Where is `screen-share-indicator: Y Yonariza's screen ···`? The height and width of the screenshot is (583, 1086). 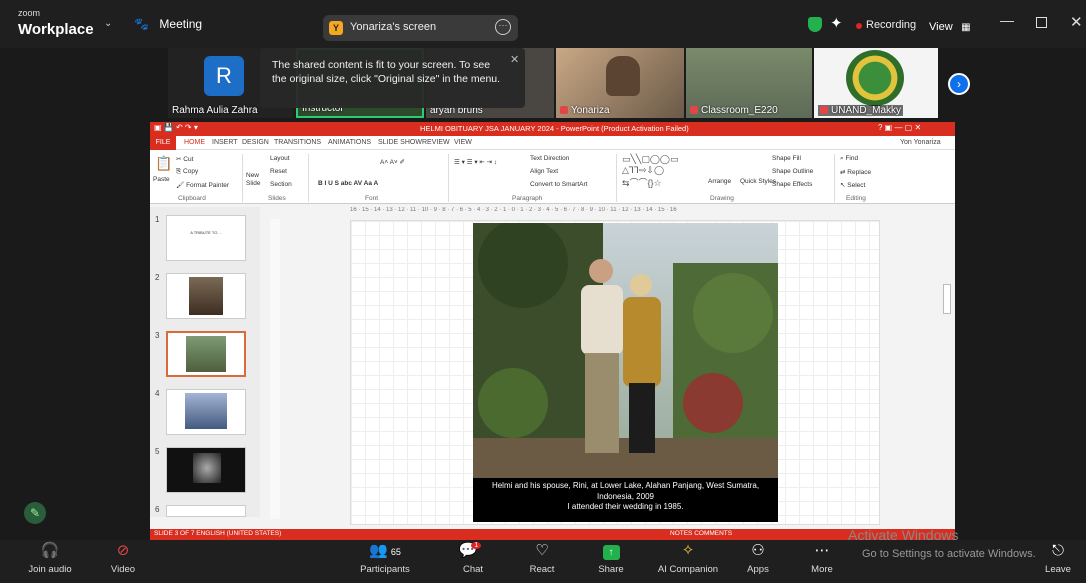
screen-share-indicator: Y Yonariza's screen ··· is located at coordinates (420, 28).